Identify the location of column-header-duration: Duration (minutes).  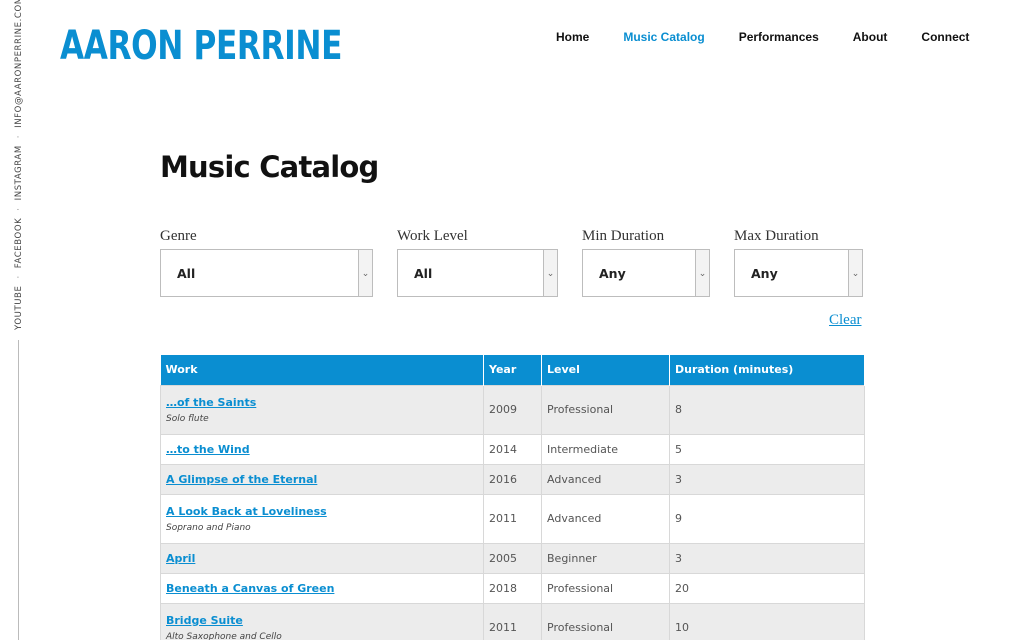
(767, 370).